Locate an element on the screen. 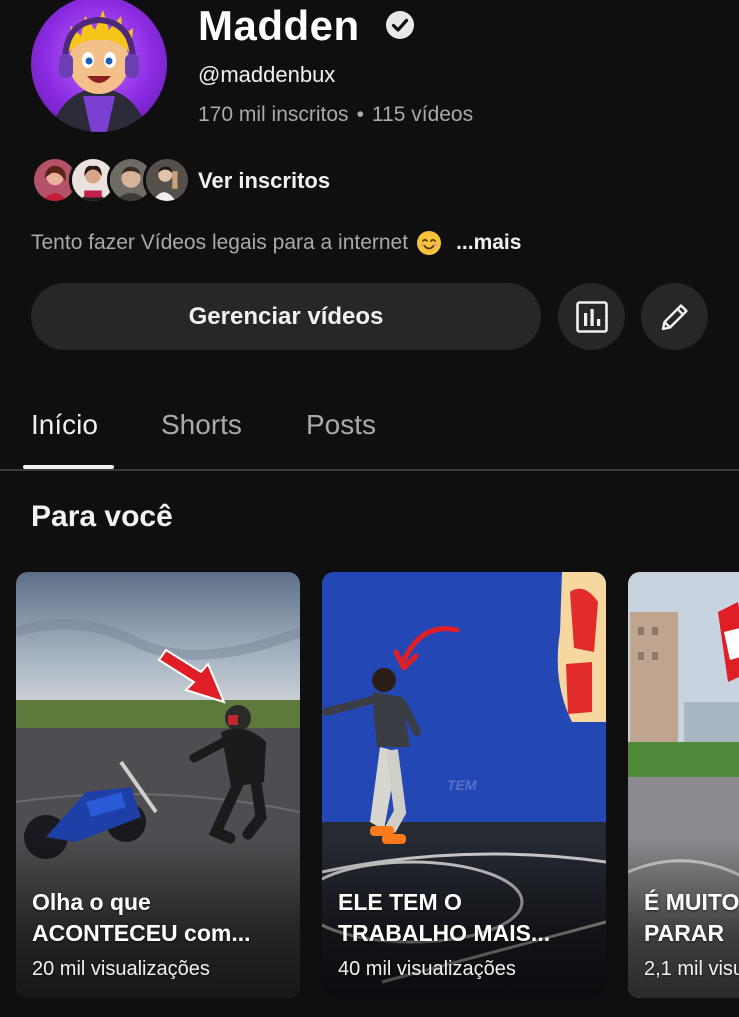 Image resolution: width=739 pixels, height=1017 pixels. short-views: 20 mil visualizações is located at coordinates (121, 969).